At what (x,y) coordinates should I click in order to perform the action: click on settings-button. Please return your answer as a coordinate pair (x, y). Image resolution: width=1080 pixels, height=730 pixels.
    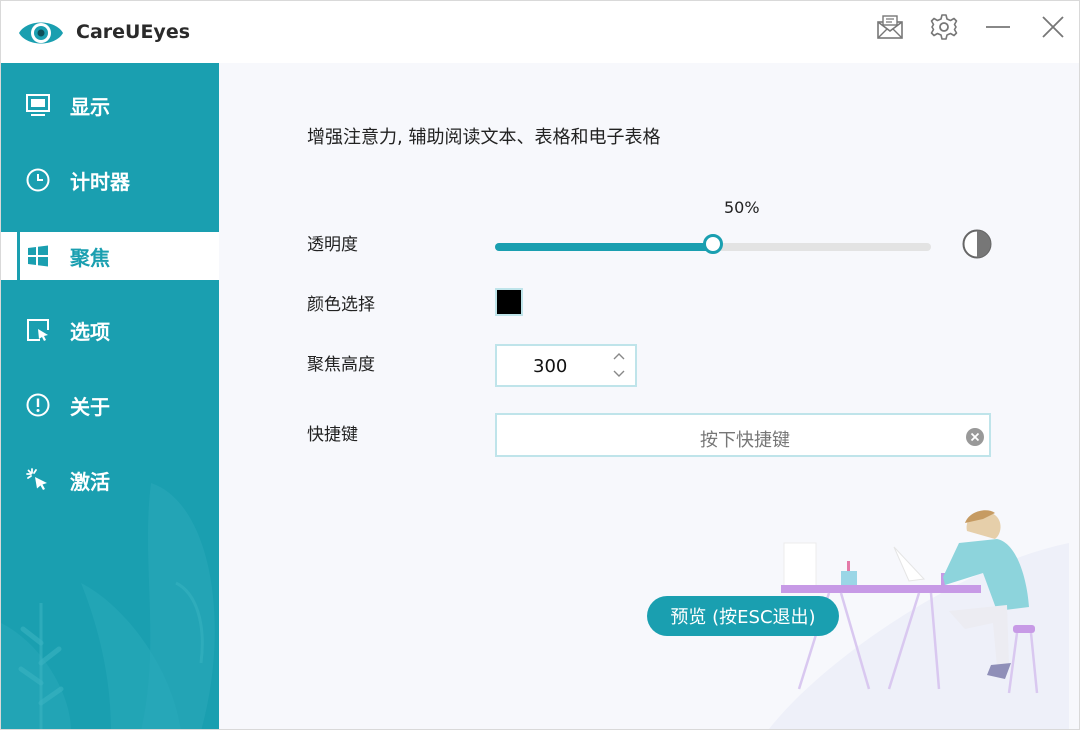
    Looking at the image, I should click on (944, 27).